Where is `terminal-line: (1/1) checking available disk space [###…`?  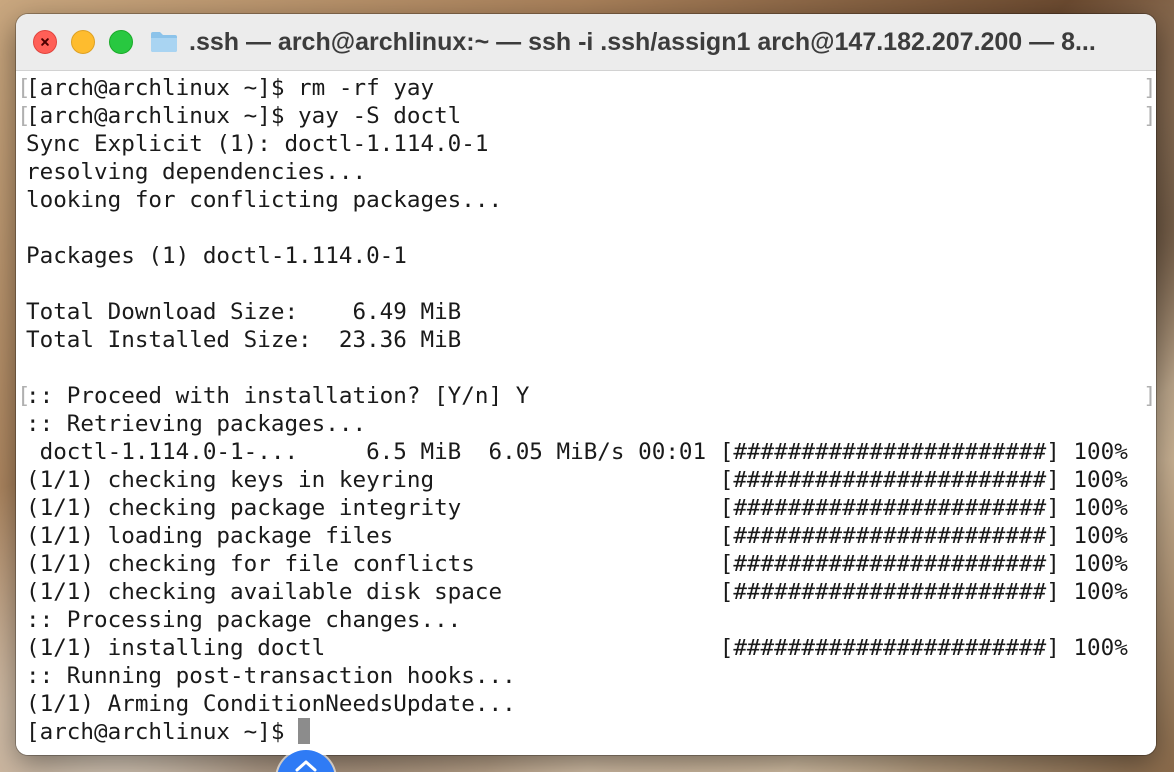 terminal-line: (1/1) checking available disk space [###… is located at coordinates (591, 592).